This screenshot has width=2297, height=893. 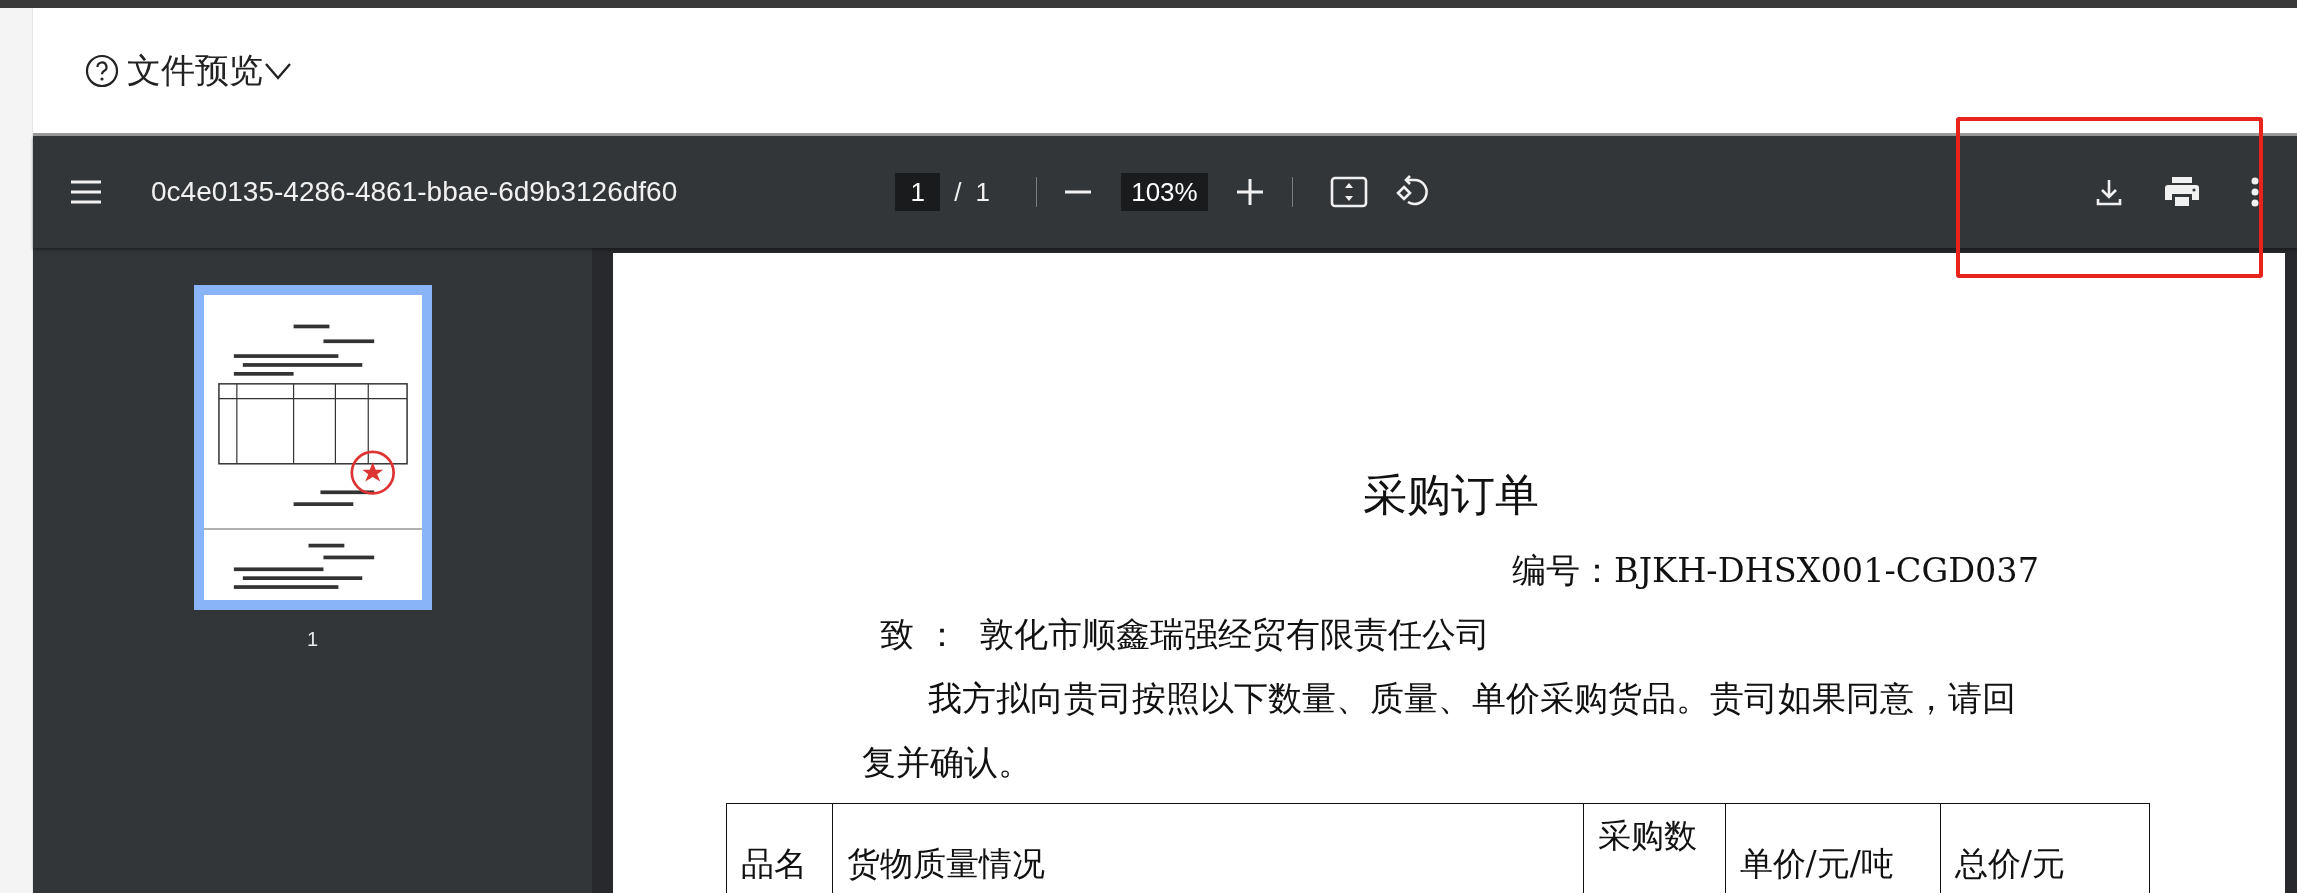 What do you see at coordinates (1249, 192) in the screenshot?
I see `zoom-in-icon` at bounding box center [1249, 192].